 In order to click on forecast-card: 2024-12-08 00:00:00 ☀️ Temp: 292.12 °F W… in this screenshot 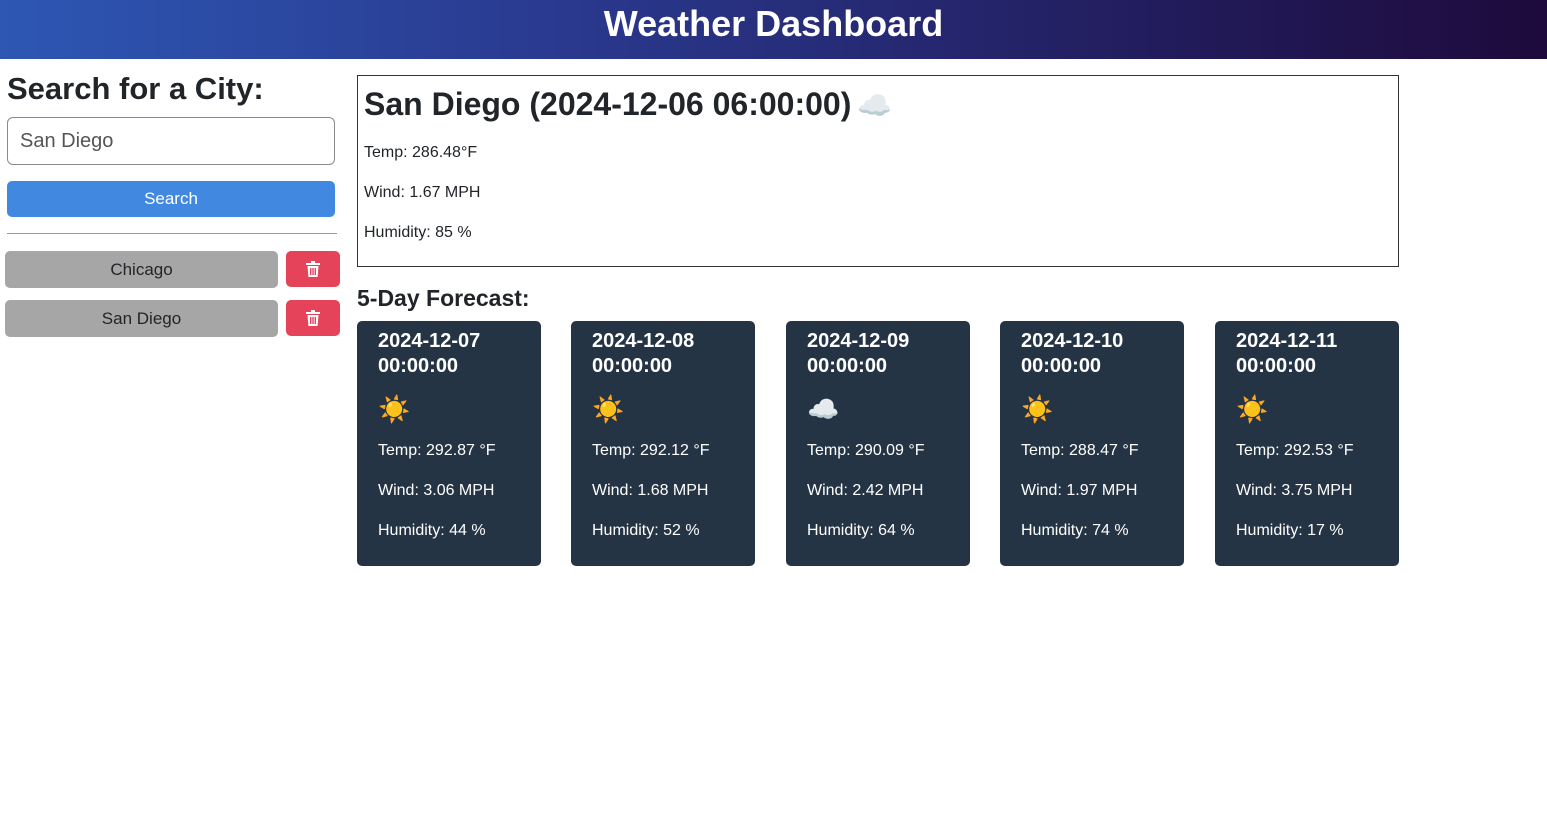, I will do `click(663, 443)`.